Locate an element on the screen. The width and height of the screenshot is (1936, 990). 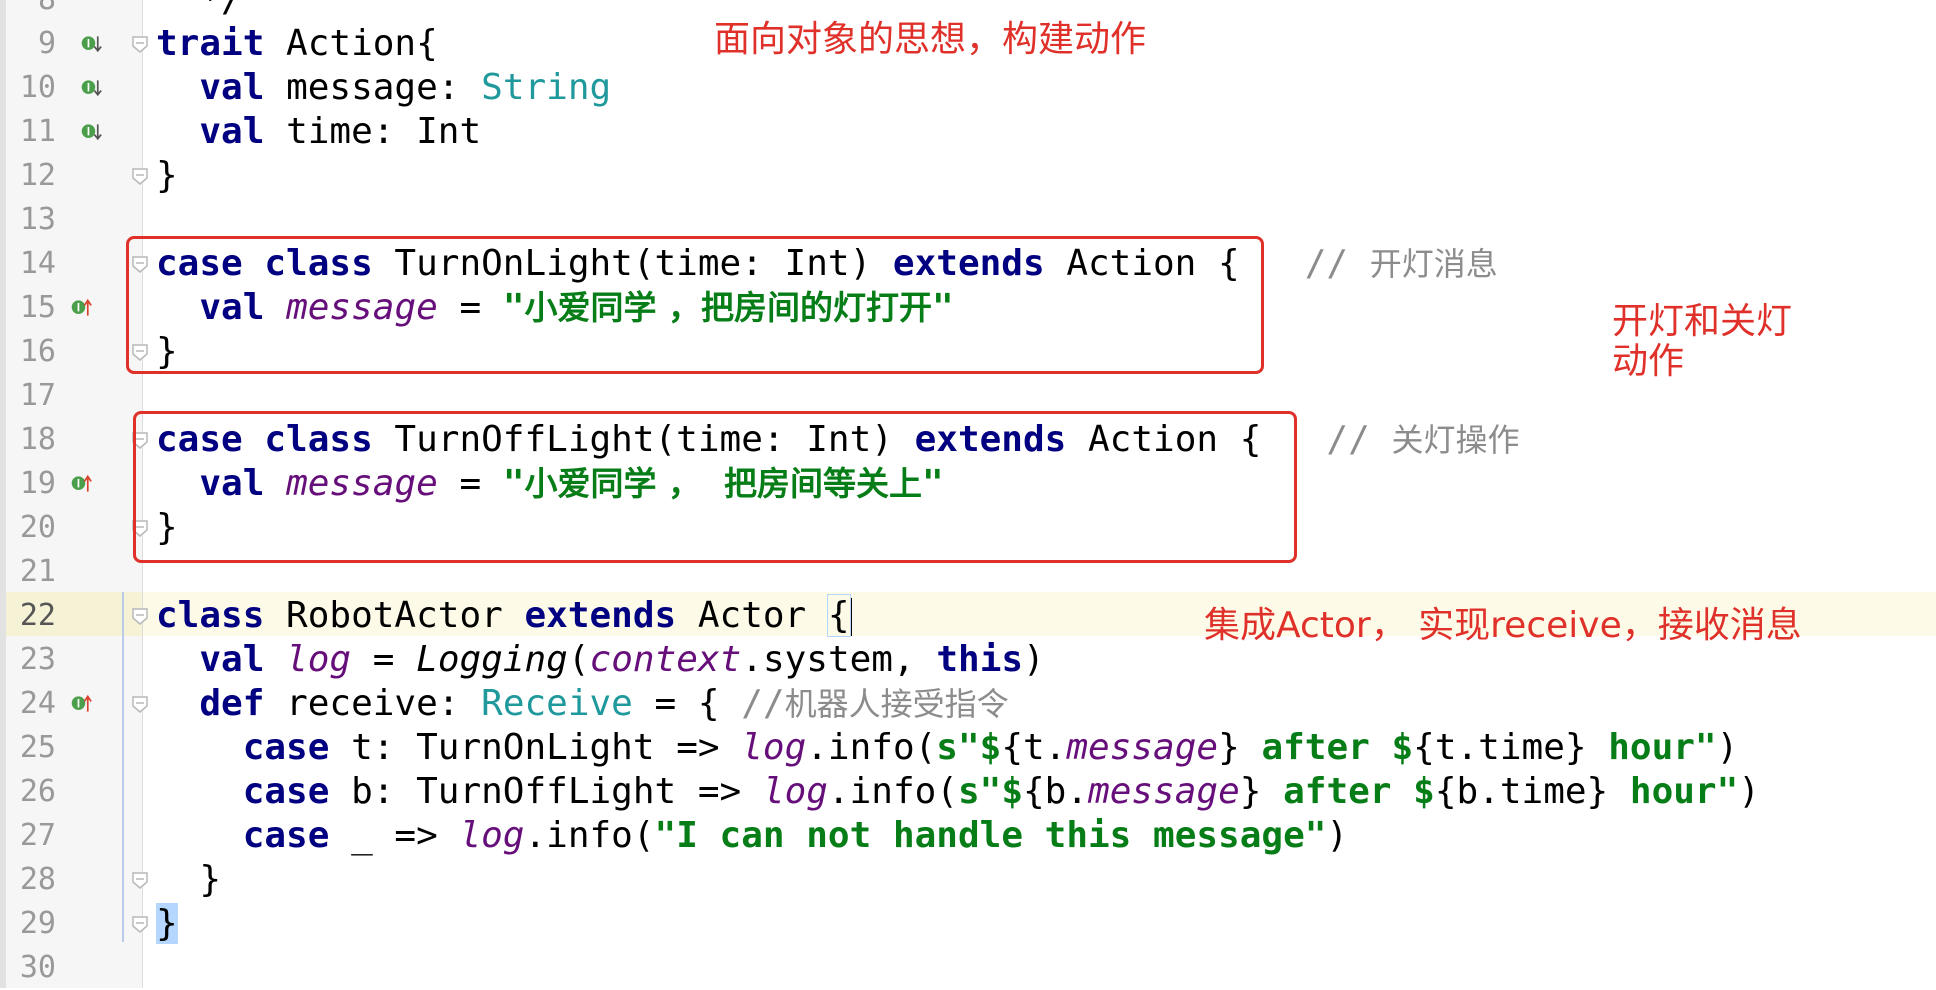
code-text: trait Action{ is located at coordinates (297, 44).